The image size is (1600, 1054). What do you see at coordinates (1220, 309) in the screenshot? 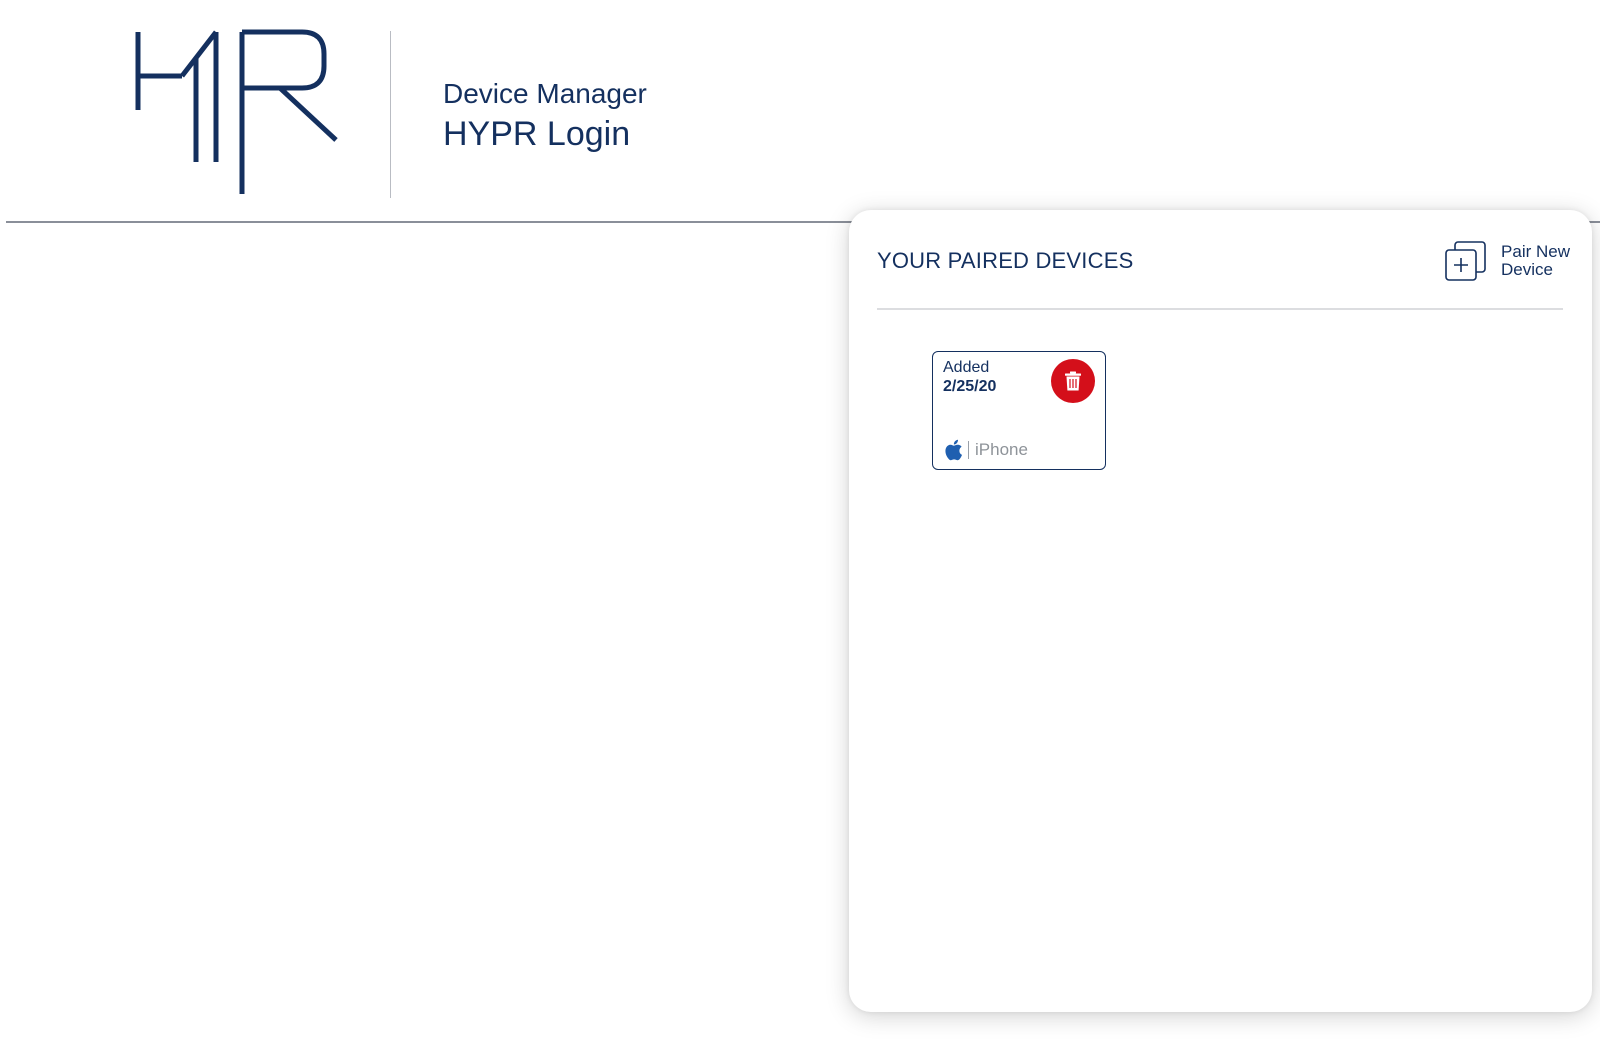
I see `panel-rule` at bounding box center [1220, 309].